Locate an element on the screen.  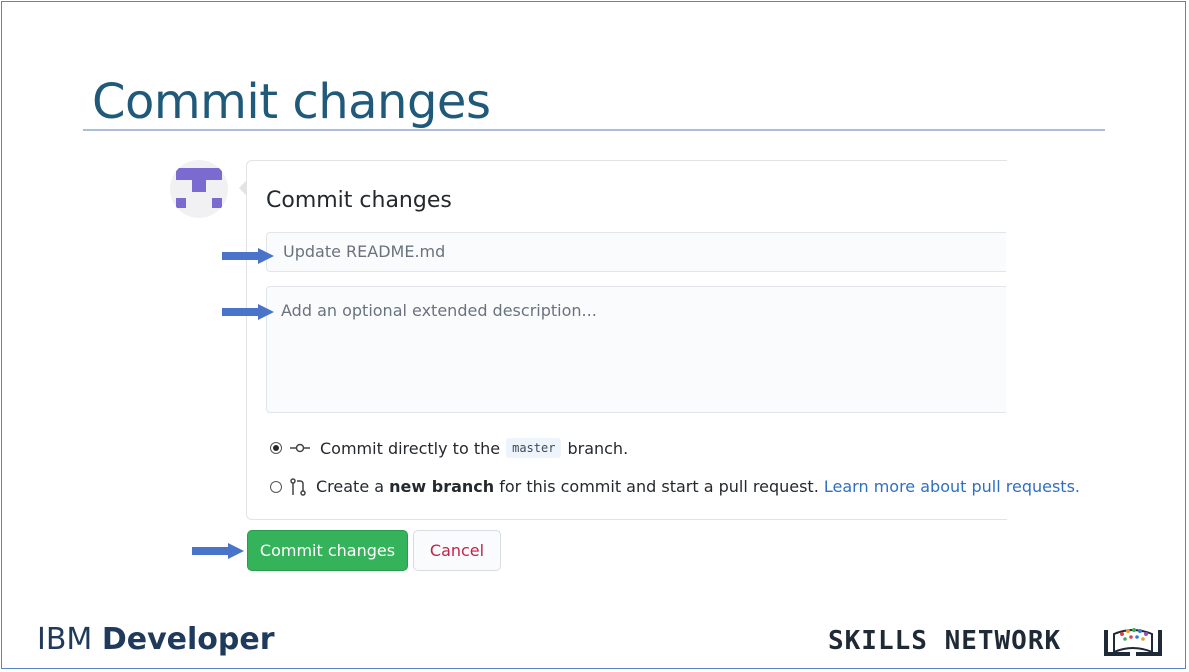
option-direct-prefix: Commit directly to the is located at coordinates (410, 448).